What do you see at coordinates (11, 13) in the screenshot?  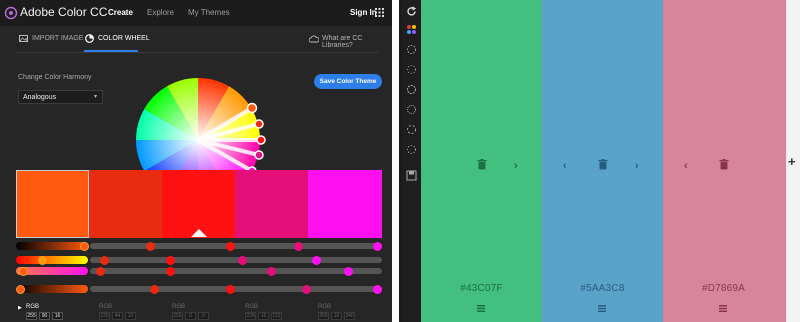 I see `adobe-color-logo-icon` at bounding box center [11, 13].